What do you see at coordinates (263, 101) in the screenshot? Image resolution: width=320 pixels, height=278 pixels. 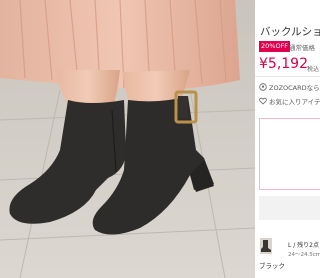 I see `heart-icon` at bounding box center [263, 101].